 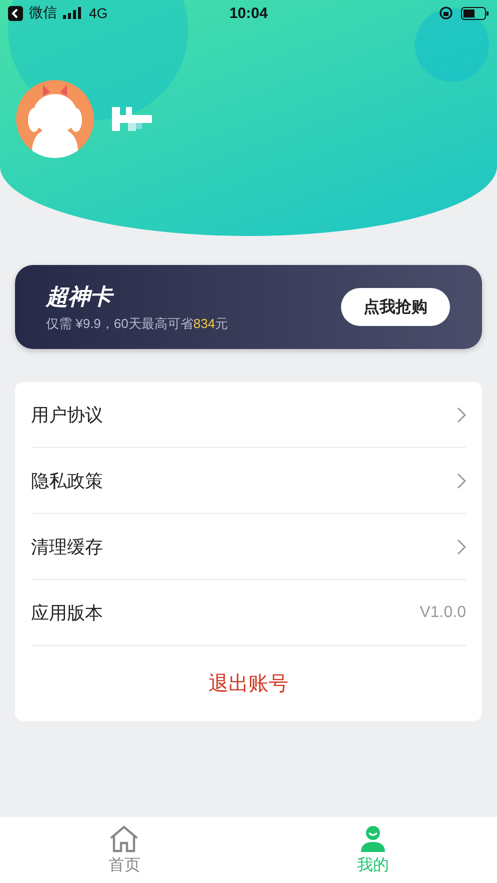 What do you see at coordinates (67, 414) in the screenshot?
I see `menu-item: 用户协议` at bounding box center [67, 414].